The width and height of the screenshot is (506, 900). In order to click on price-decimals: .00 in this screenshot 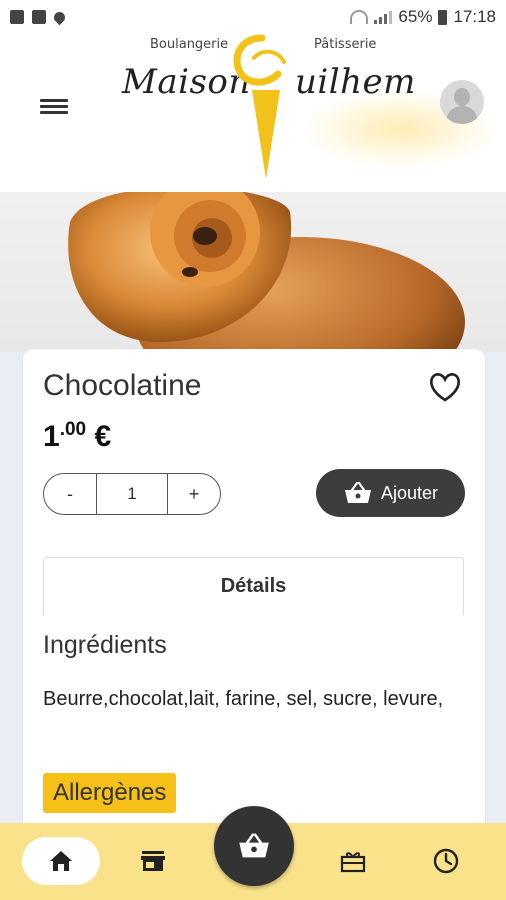, I will do `click(73, 429)`.